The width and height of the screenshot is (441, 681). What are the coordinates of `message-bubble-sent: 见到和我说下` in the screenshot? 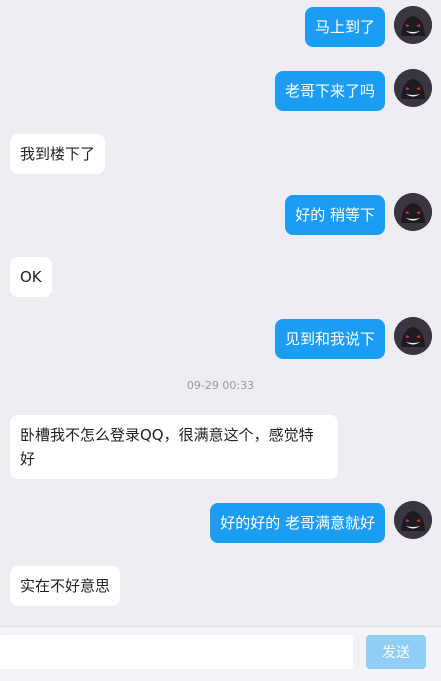 It's located at (329, 339).